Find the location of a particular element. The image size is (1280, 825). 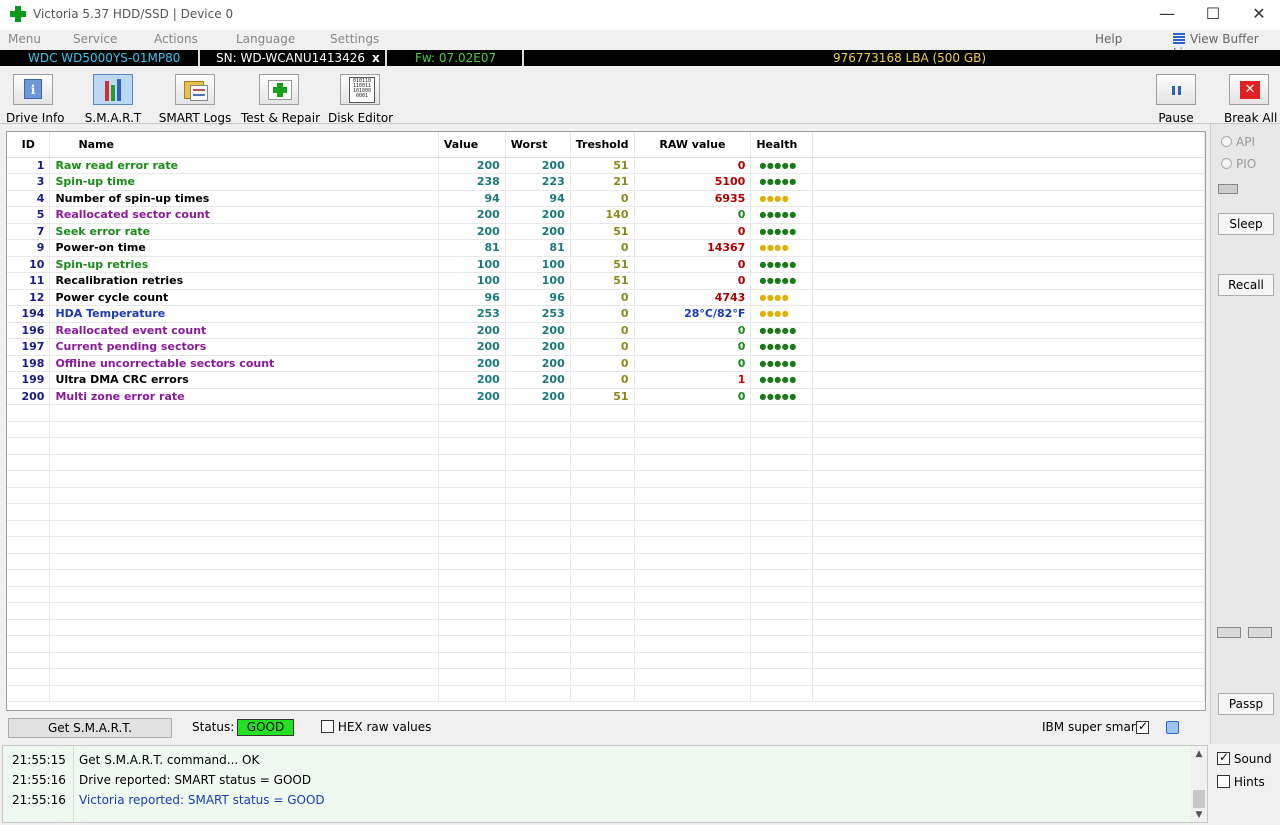

sleep-button: Sleep is located at coordinates (1246, 224).